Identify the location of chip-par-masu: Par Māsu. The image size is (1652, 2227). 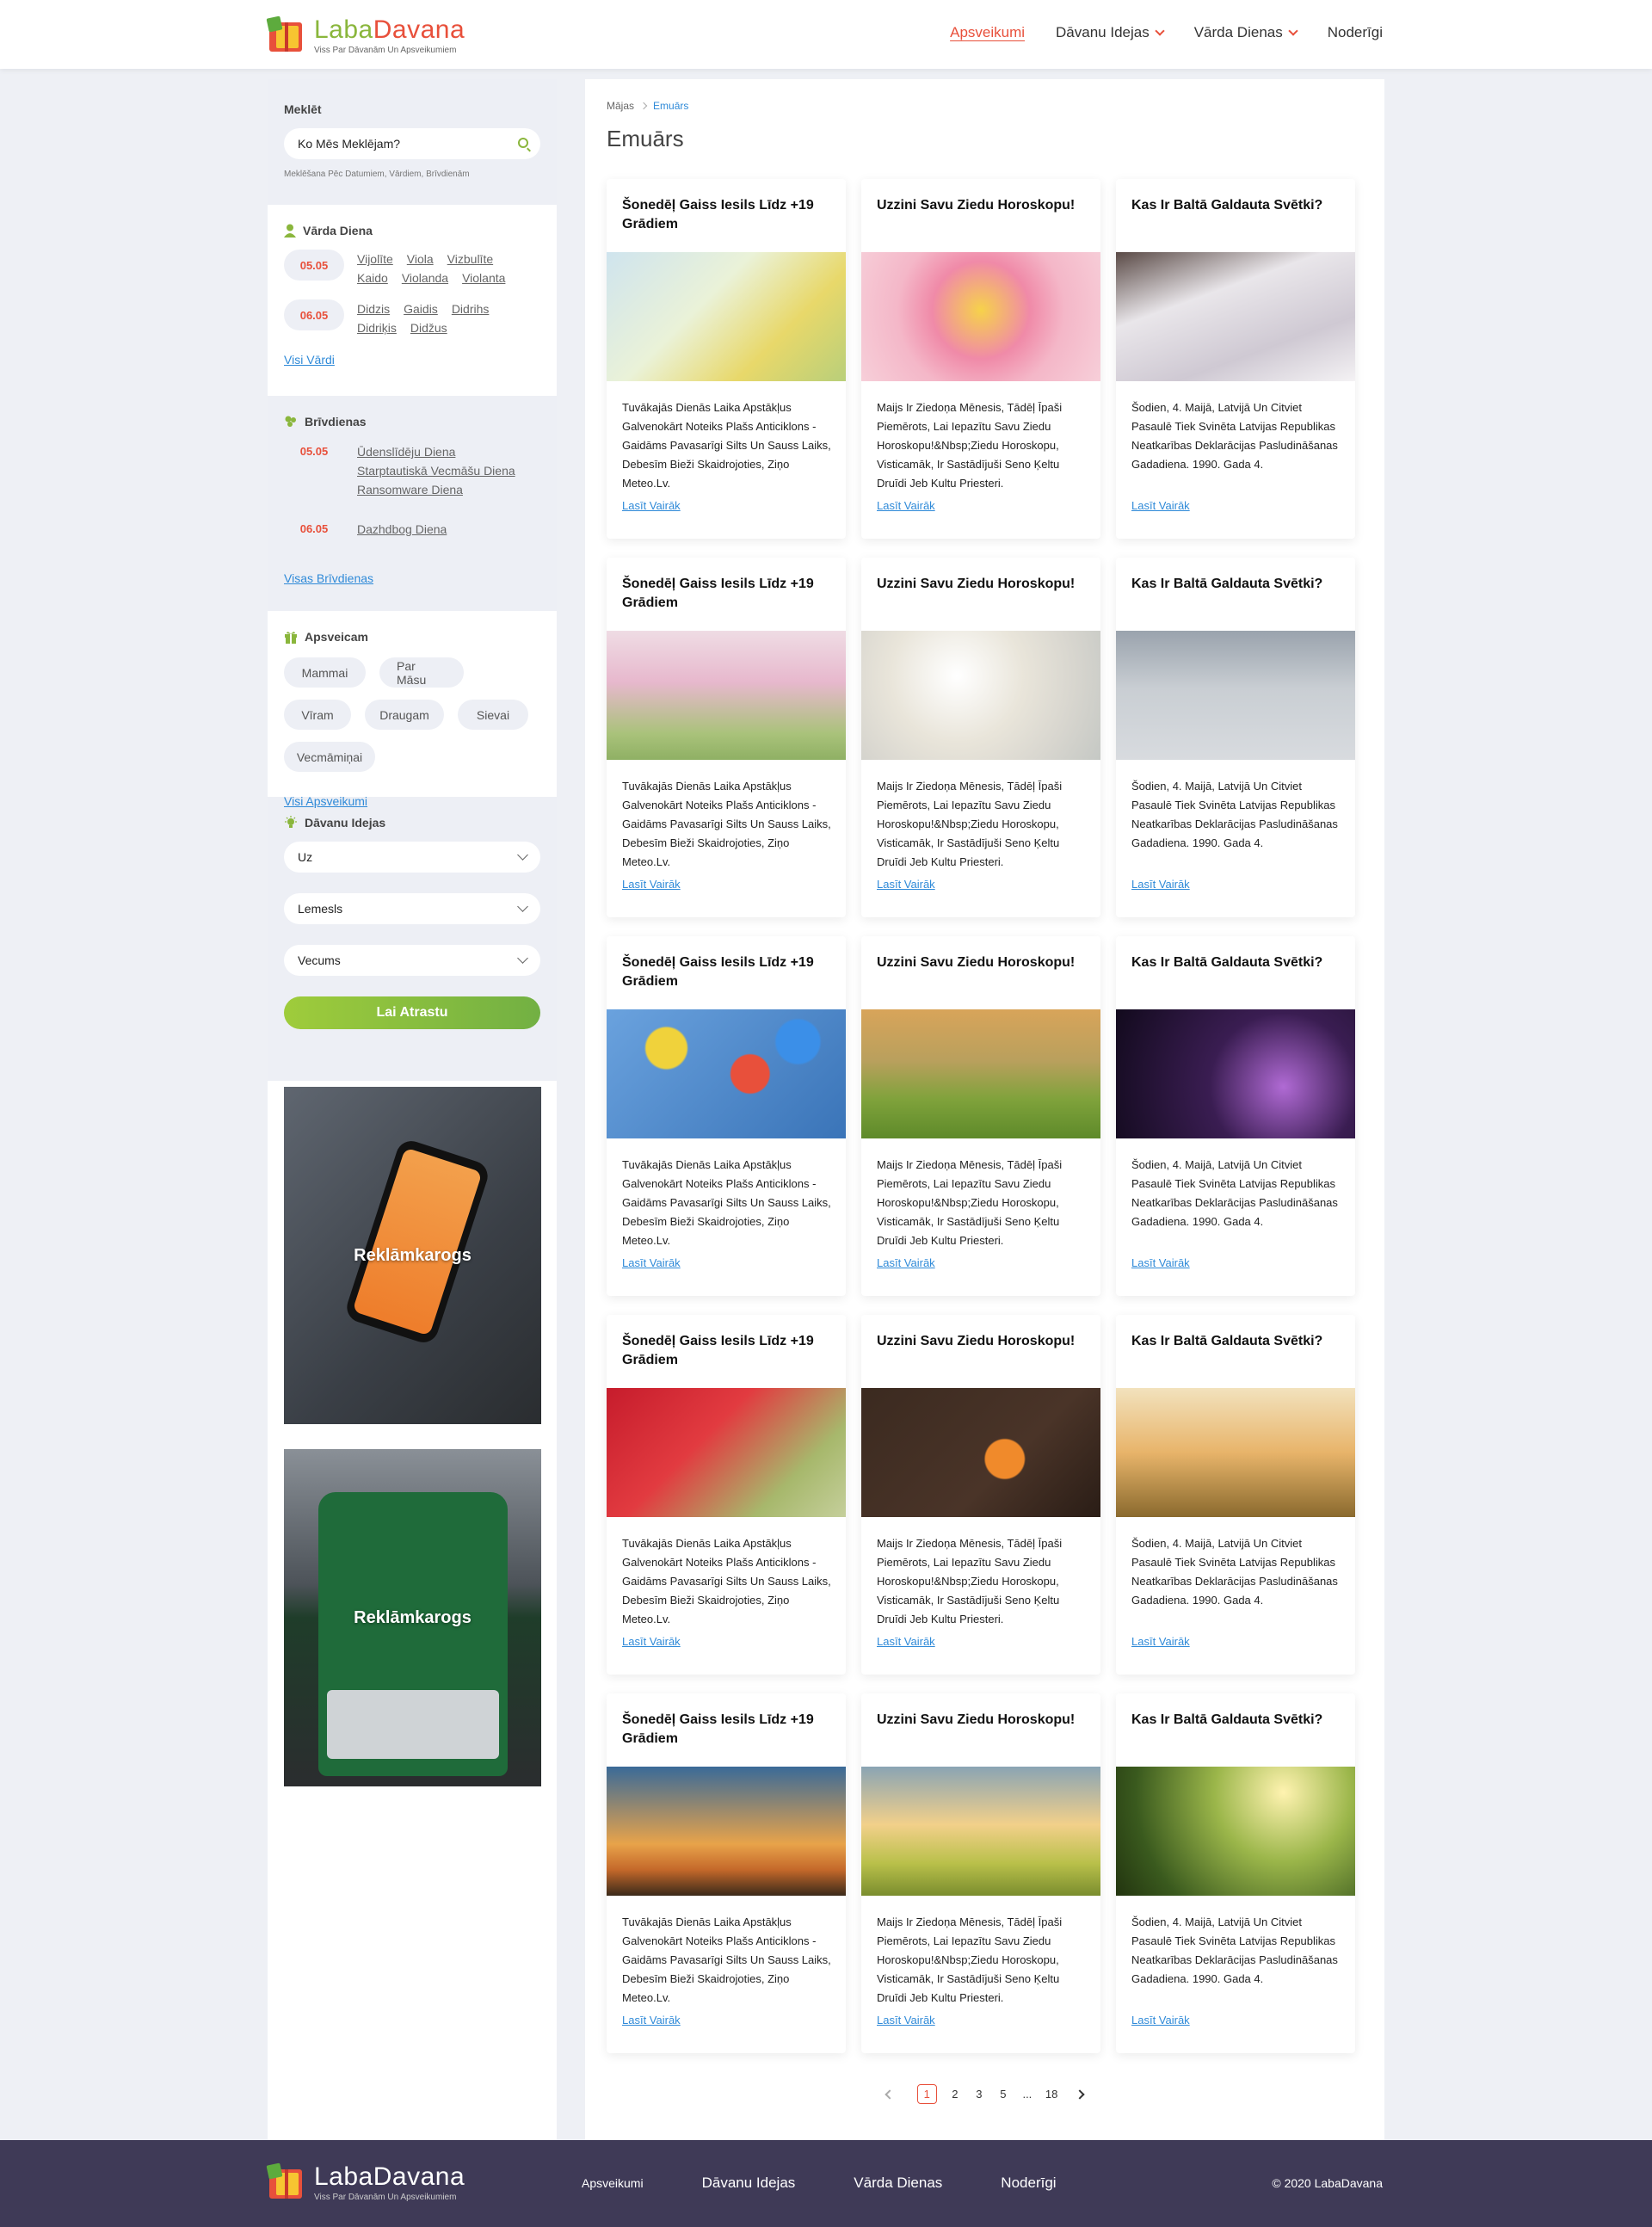
(421, 673).